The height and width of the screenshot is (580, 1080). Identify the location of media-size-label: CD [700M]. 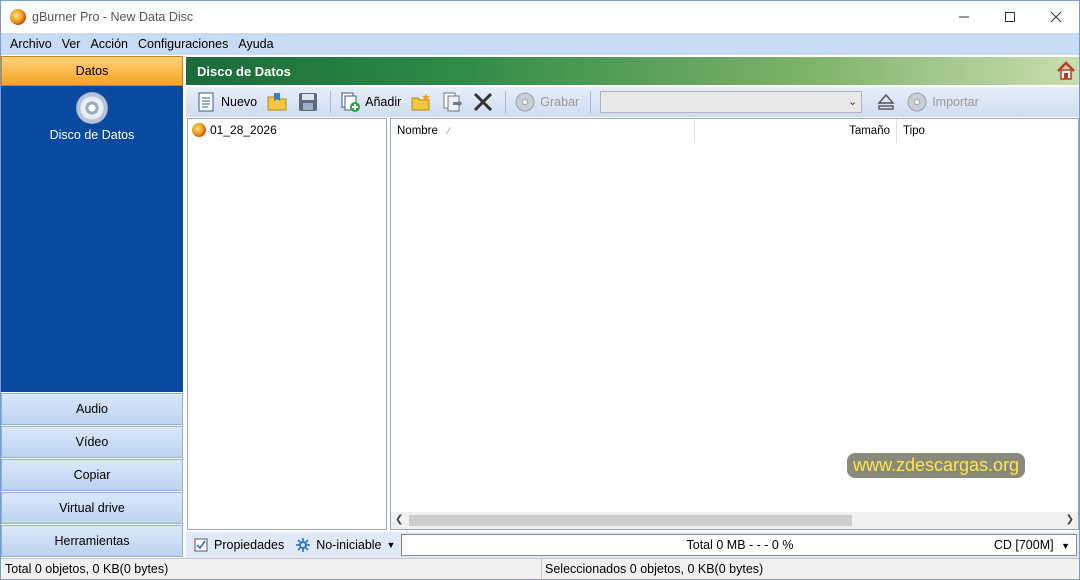
(1023, 545).